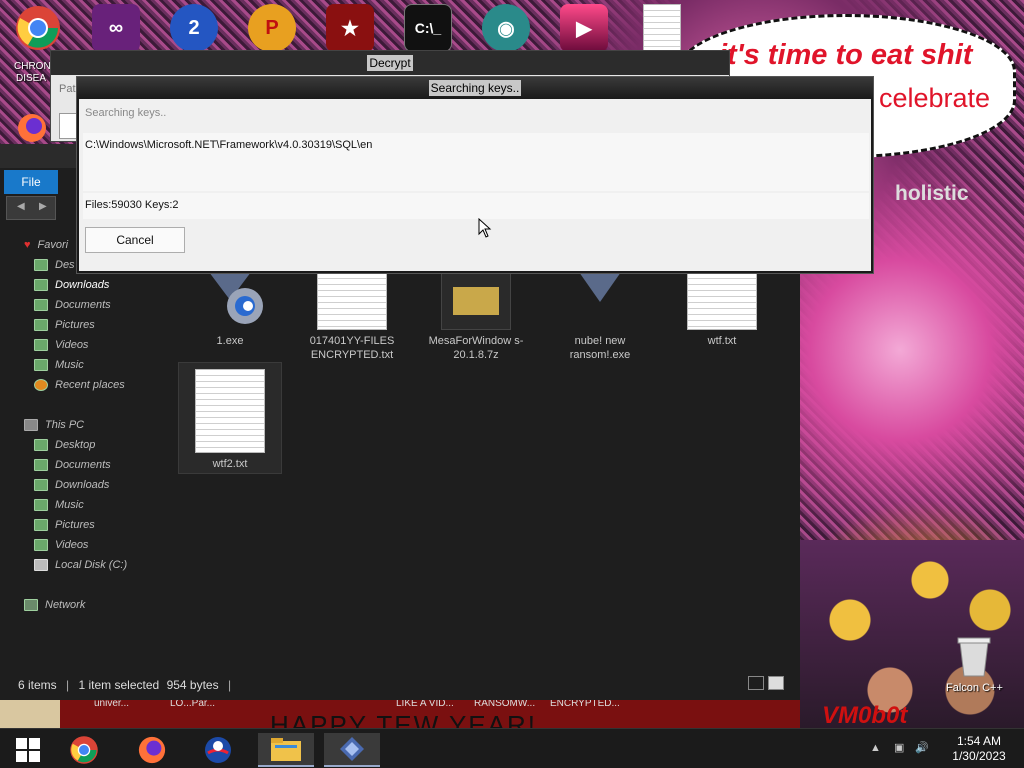 The width and height of the screenshot is (1024, 768). I want to click on selection-count: 1 item selected, so click(119, 685).